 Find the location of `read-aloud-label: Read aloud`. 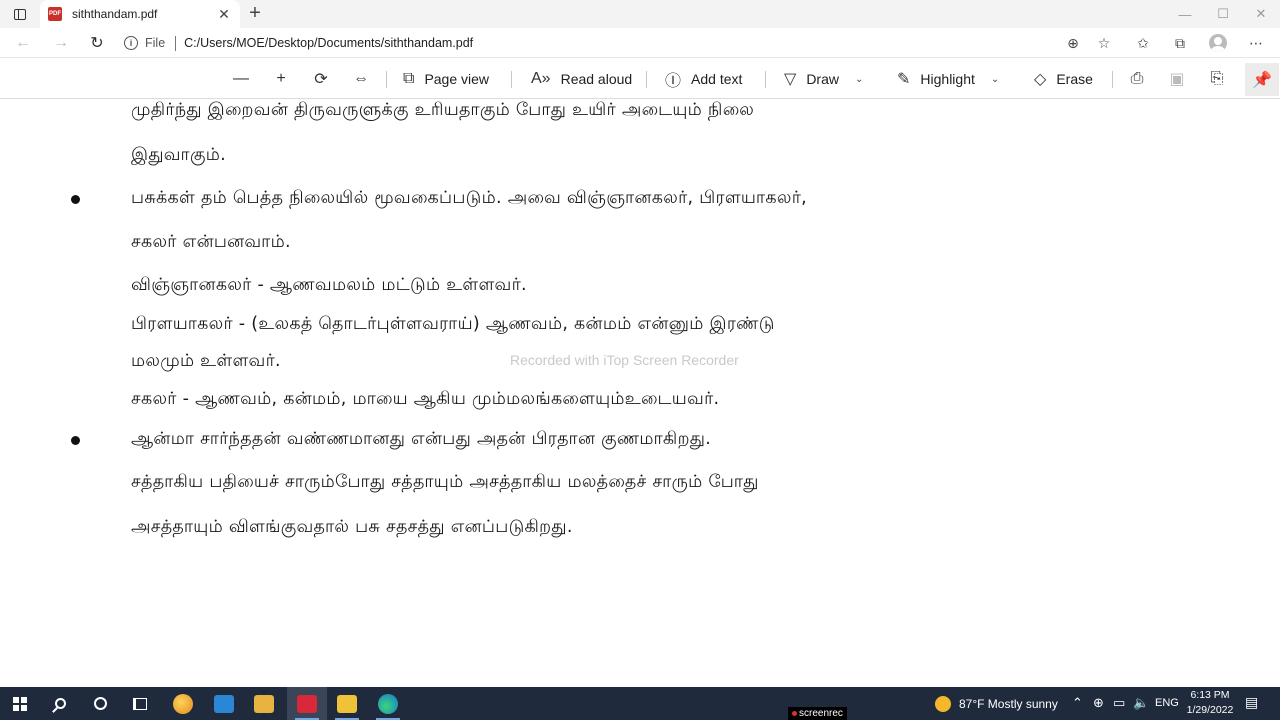

read-aloud-label: Read aloud is located at coordinates (596, 79).